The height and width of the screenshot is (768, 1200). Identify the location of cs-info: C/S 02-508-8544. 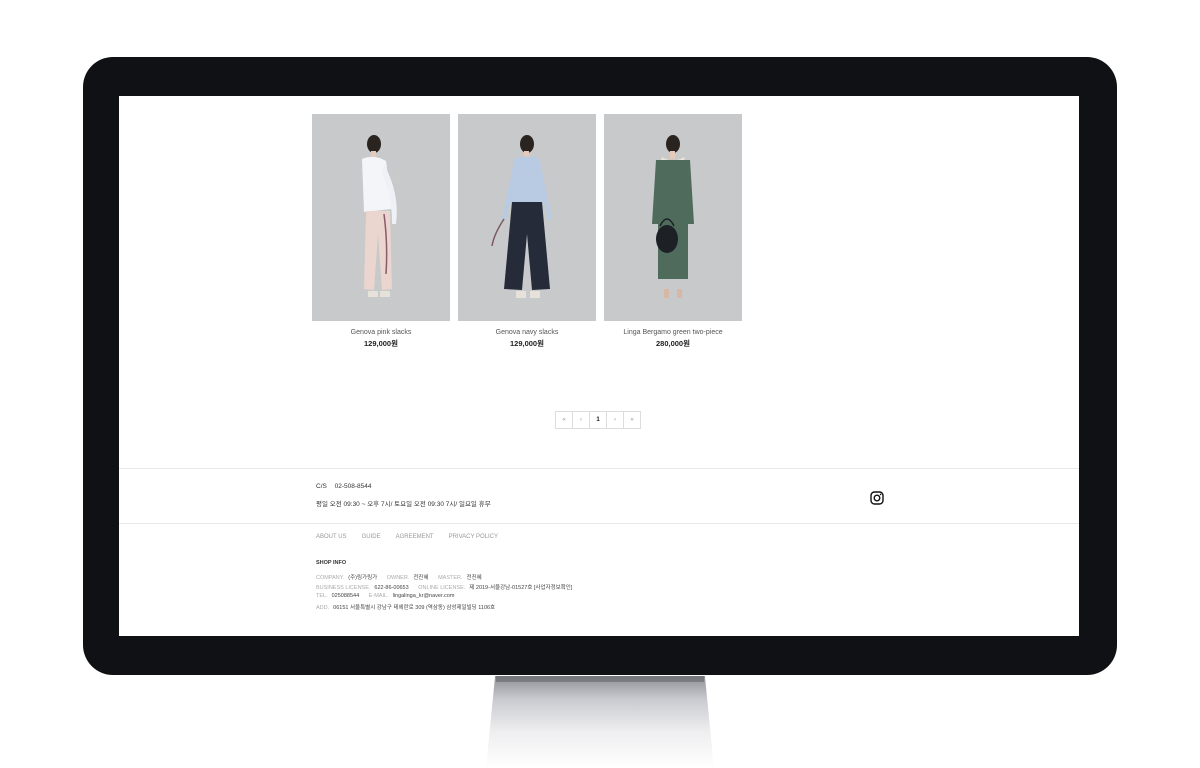
(347, 486).